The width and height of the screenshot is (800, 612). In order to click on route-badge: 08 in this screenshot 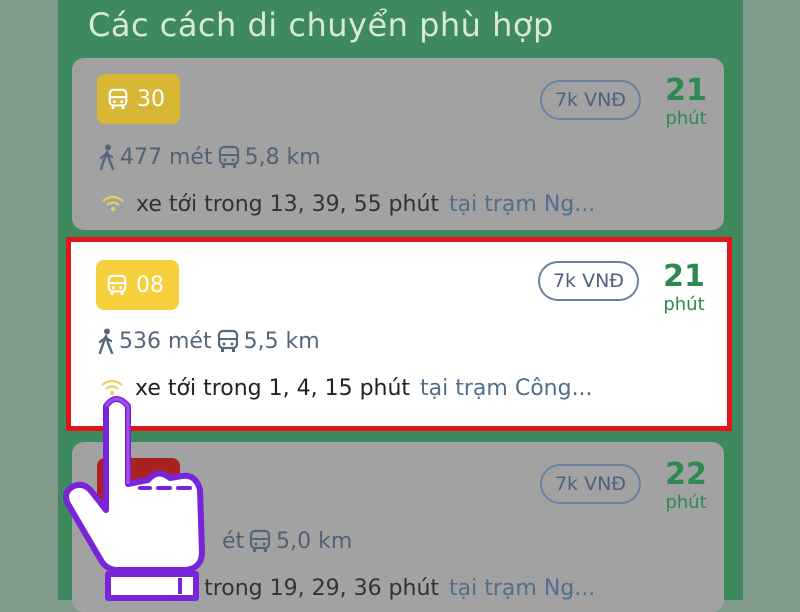, I will do `click(137, 285)`.